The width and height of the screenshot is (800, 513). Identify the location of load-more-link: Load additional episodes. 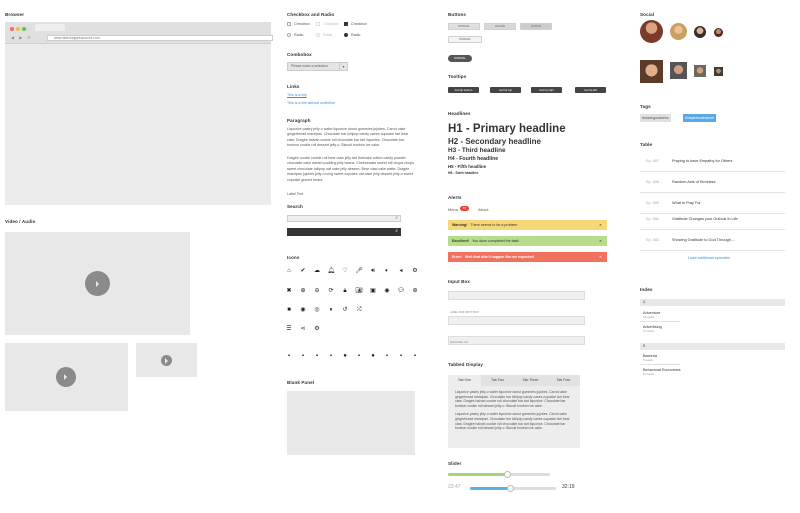
(709, 258).